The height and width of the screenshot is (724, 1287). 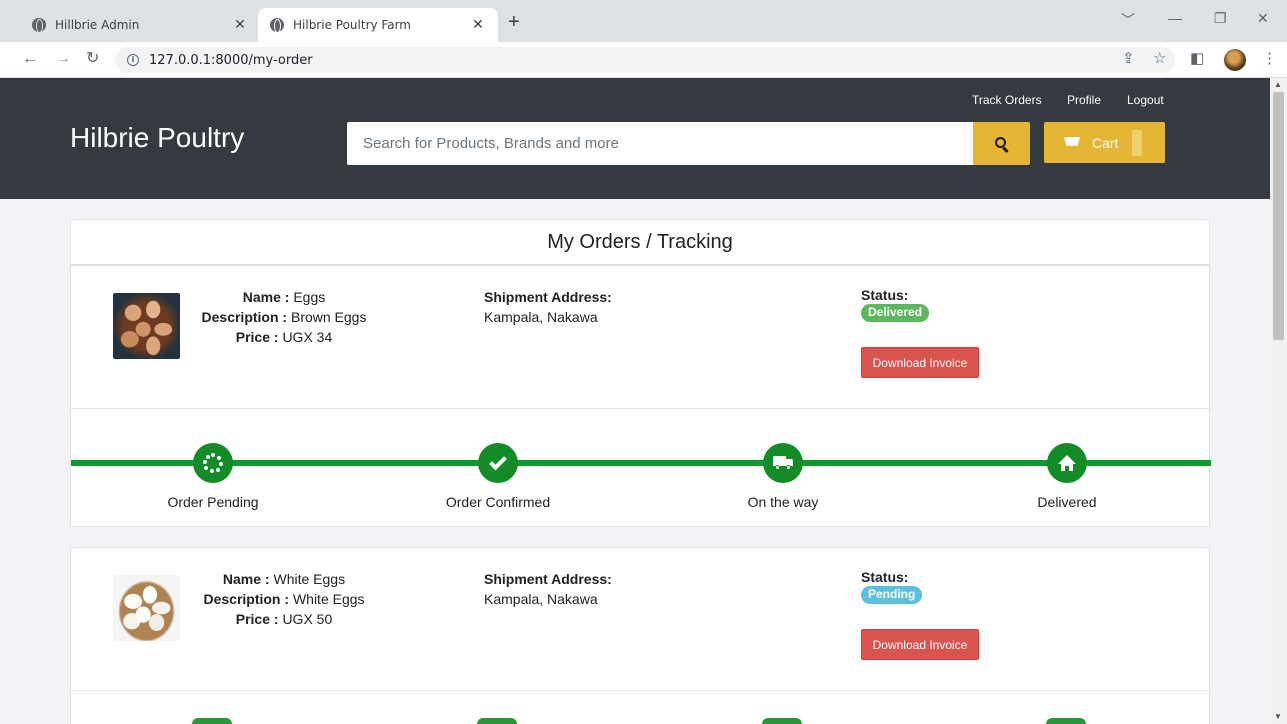 What do you see at coordinates (1145, 100) in the screenshot?
I see `logout-link: Logout` at bounding box center [1145, 100].